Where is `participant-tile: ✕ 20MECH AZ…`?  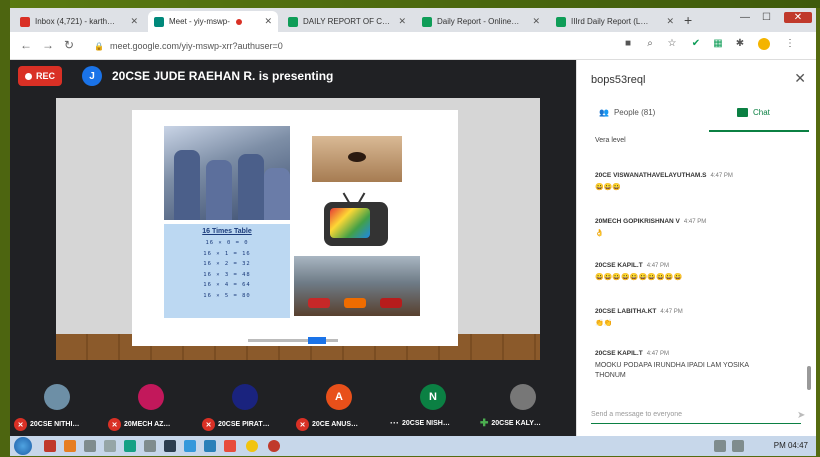
participant-tile: ✕ 20MECH AZ… is located at coordinates (154, 406).